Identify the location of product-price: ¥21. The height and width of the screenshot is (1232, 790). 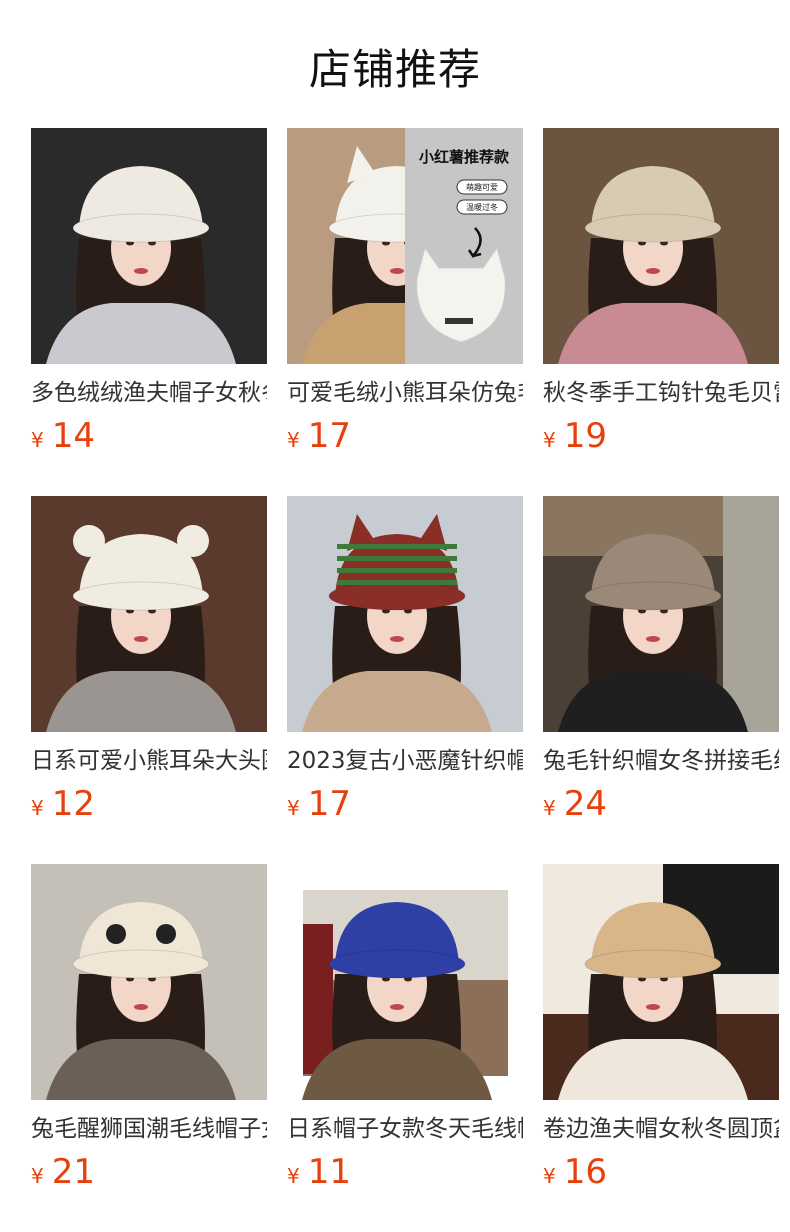
(63, 1172).